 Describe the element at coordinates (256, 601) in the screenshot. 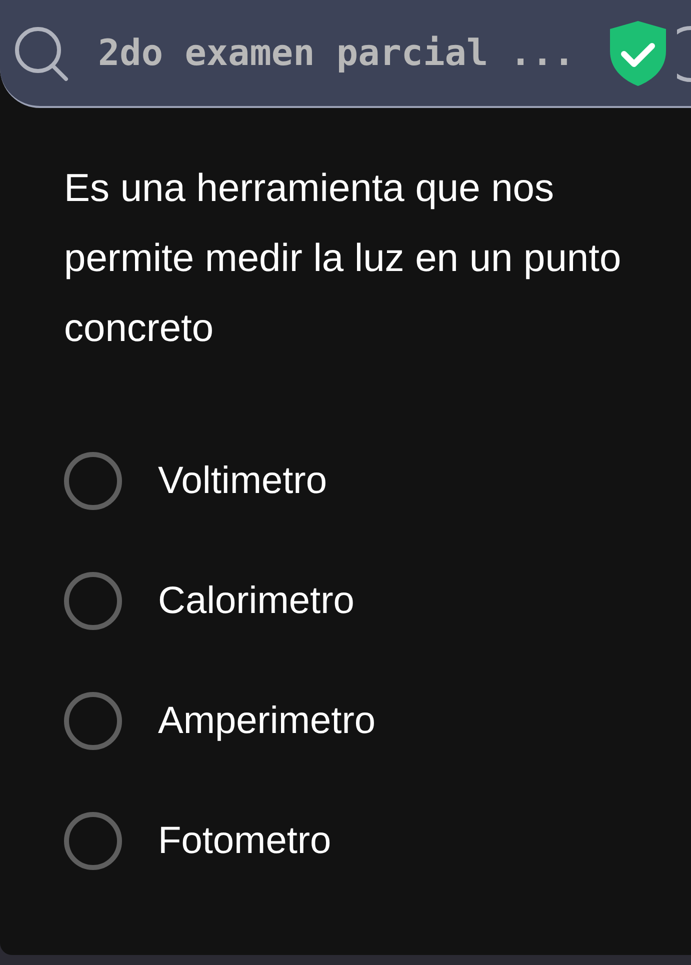

I see `option-label: Calorimetro` at that location.